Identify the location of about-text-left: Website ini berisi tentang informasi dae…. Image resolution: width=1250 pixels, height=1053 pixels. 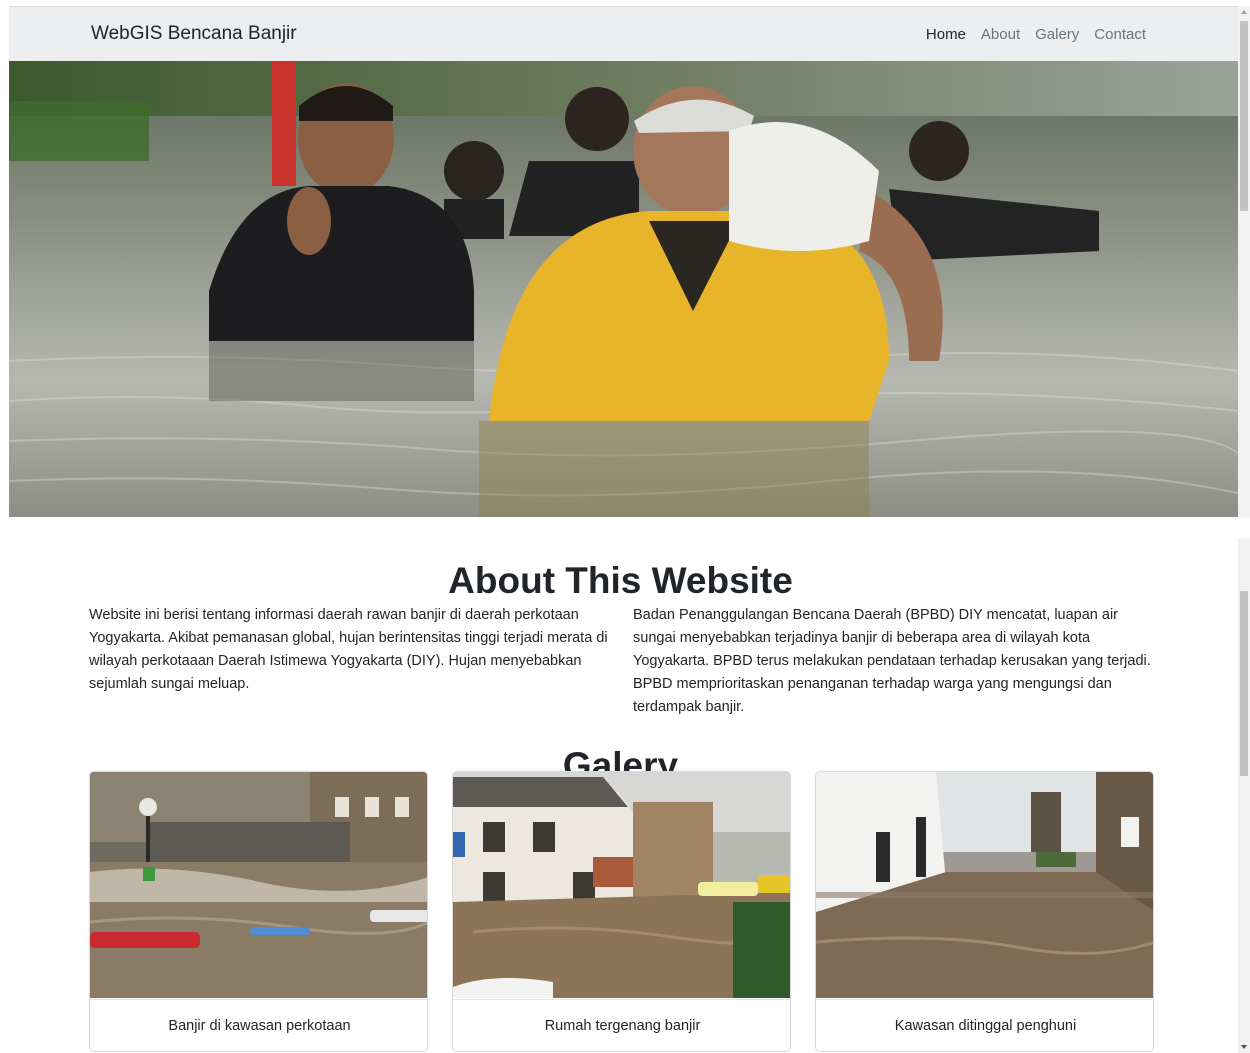
(348, 649).